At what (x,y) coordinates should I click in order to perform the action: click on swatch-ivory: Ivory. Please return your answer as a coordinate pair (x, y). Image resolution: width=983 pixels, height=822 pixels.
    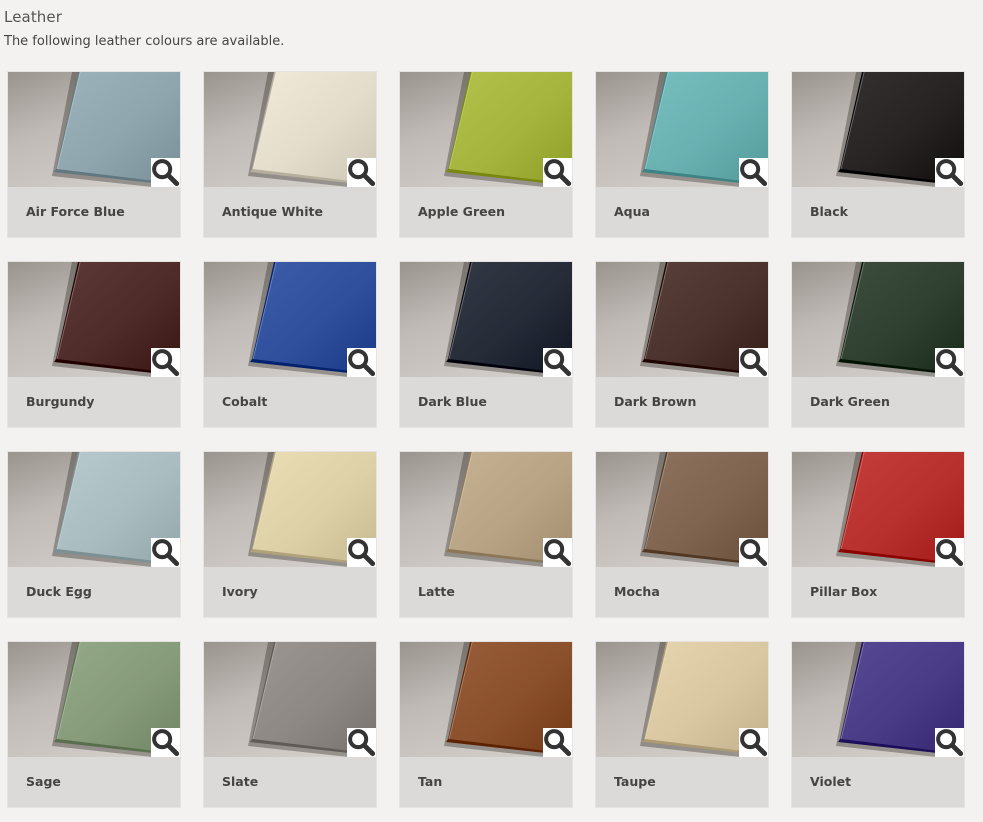
    Looking at the image, I should click on (290, 534).